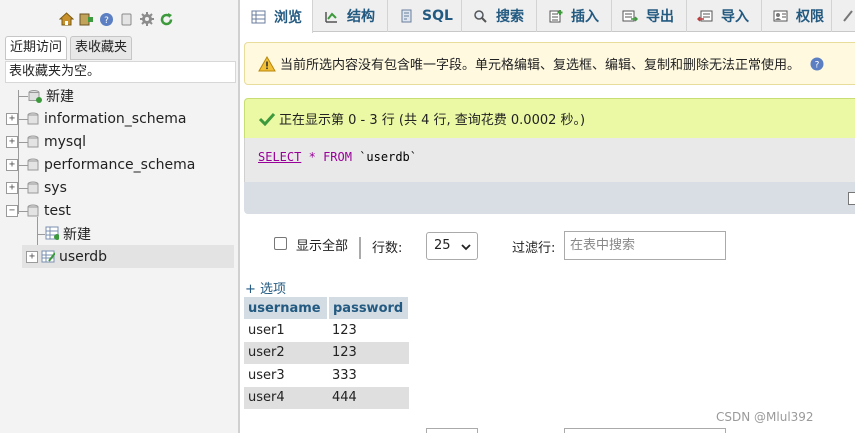 Image resolution: width=855 pixels, height=433 pixels. What do you see at coordinates (36, 48) in the screenshot?
I see `tab-recent: 近期访问` at bounding box center [36, 48].